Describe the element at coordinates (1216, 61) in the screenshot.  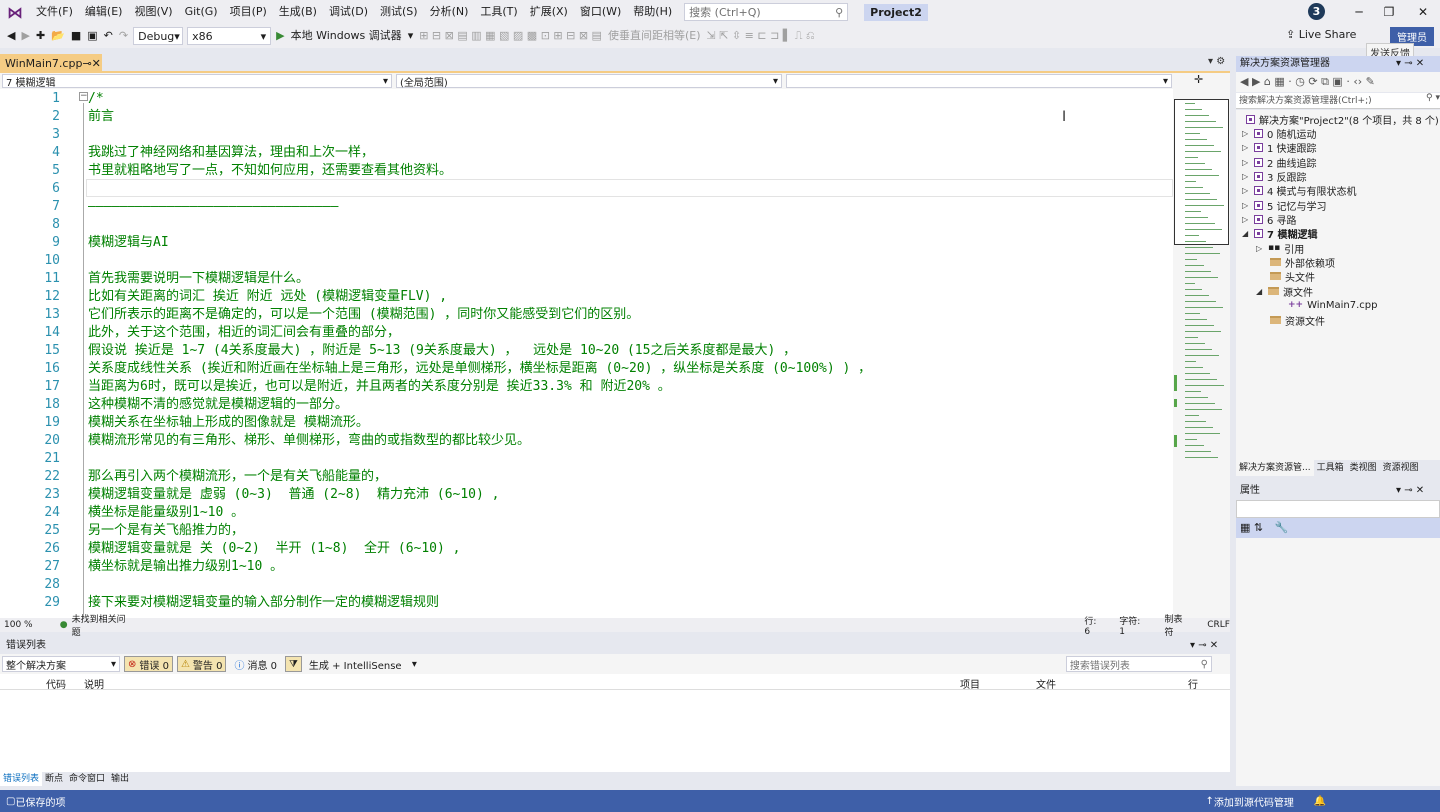
I see `tab-options-icon: ▾ ⚙` at that location.